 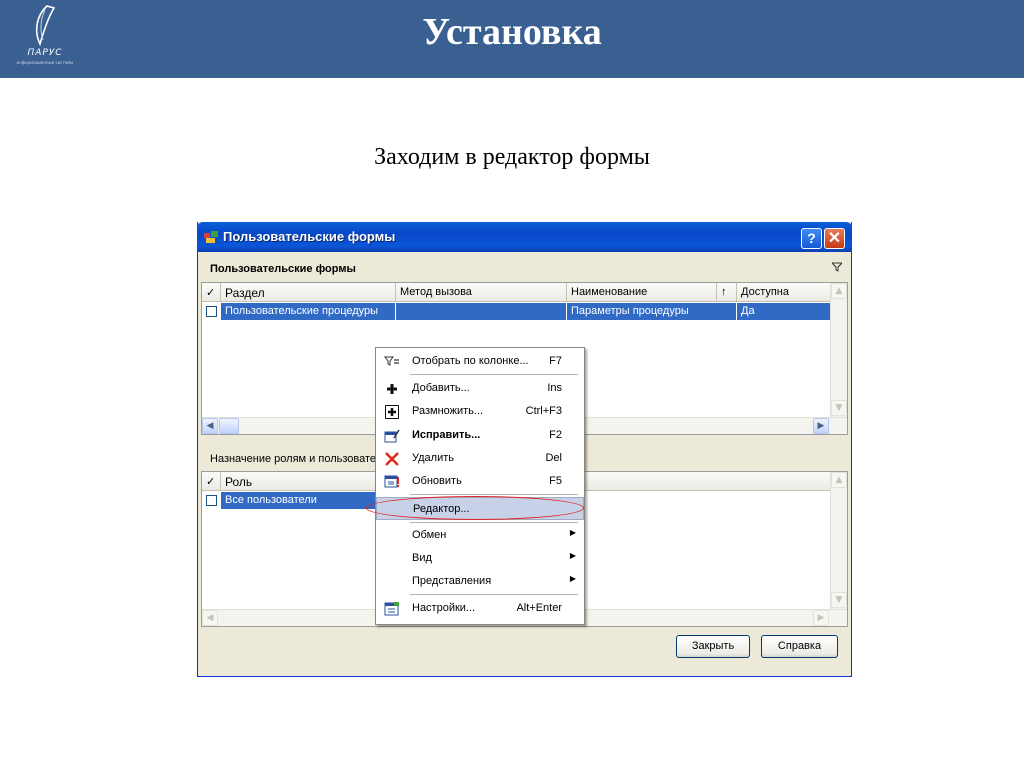 I want to click on logo-subtitle: информационные системы, so click(x=45, y=62).